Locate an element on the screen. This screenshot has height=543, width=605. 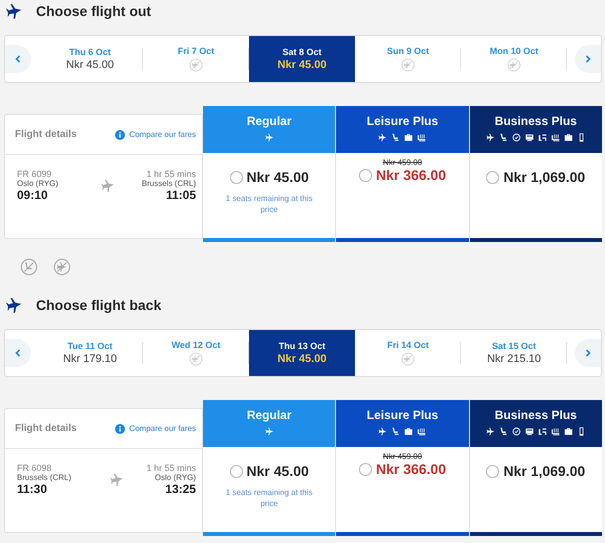
date-label: Sat 15 Oct is located at coordinates (514, 346).